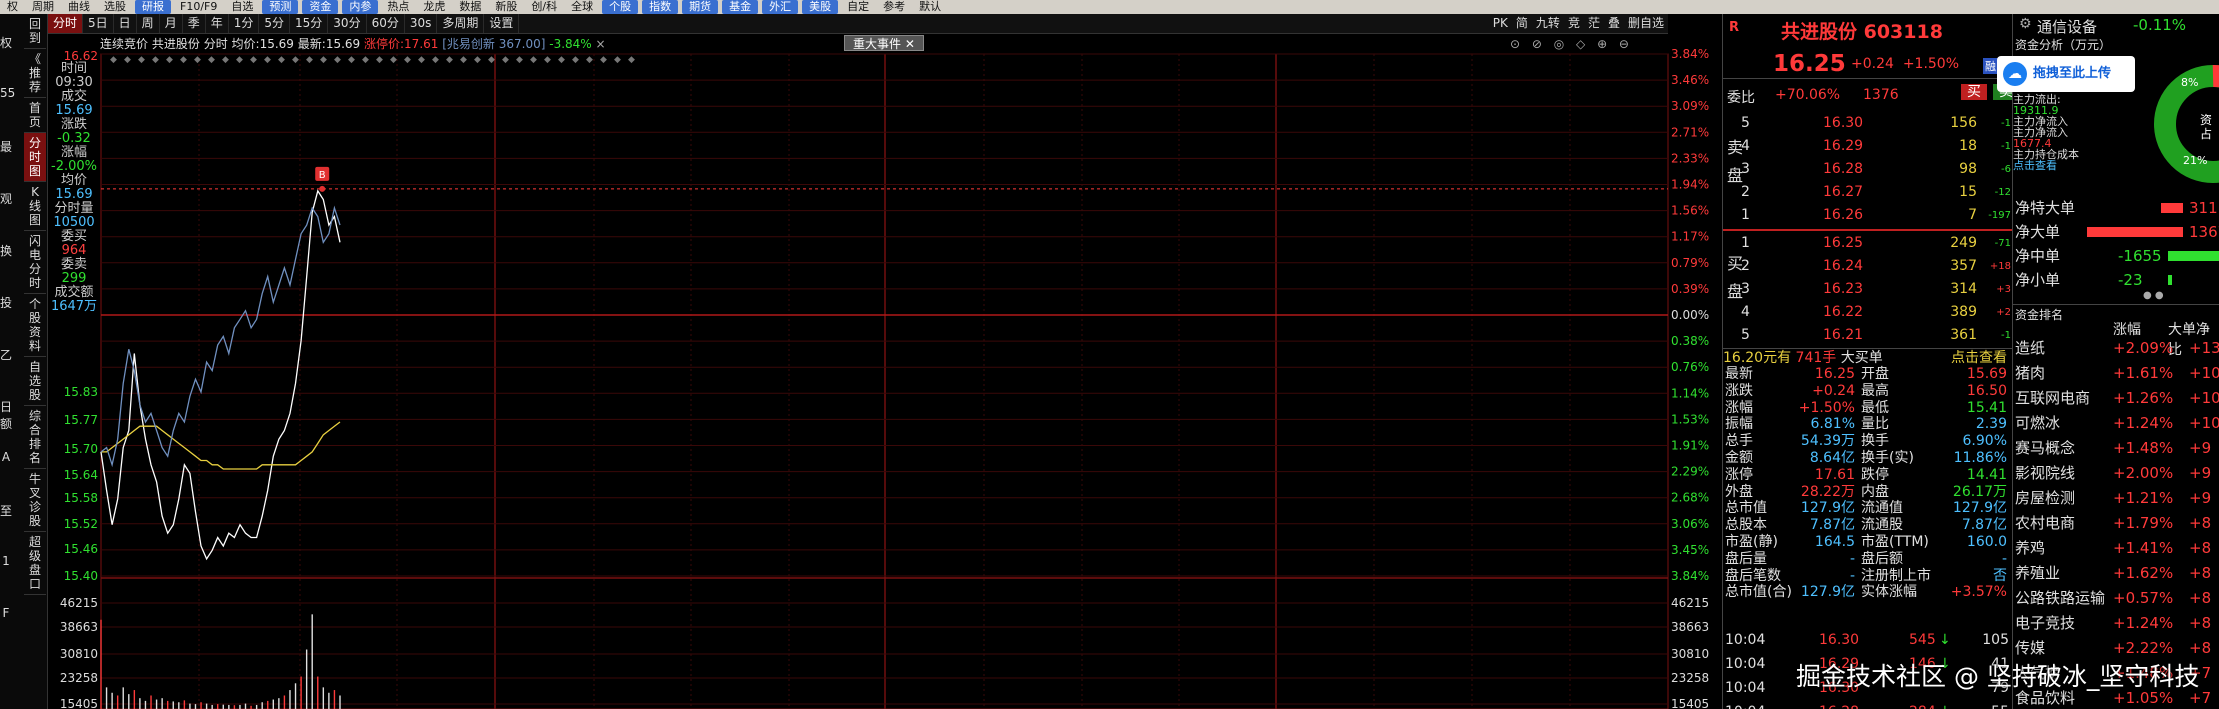 The height and width of the screenshot is (709, 2219). What do you see at coordinates (1758, 592) in the screenshot?
I see `stat-label: 总市值(合)` at bounding box center [1758, 592].